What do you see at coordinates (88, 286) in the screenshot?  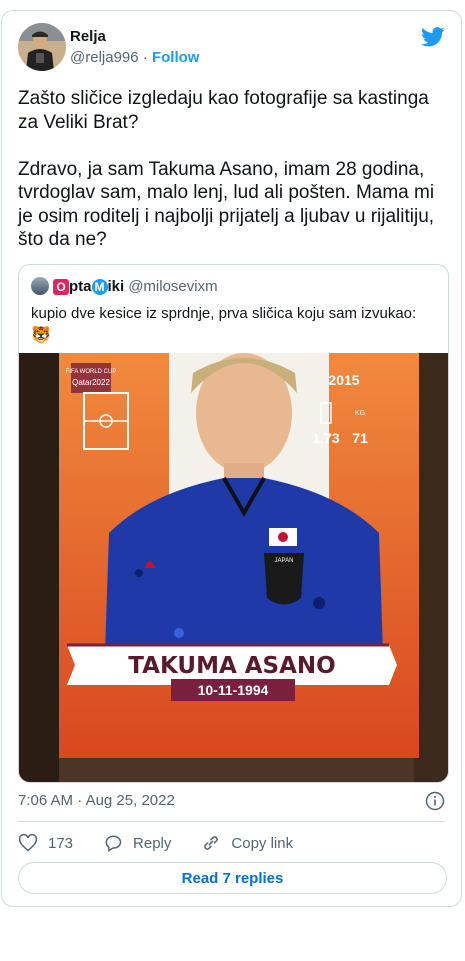 I see `quoted-author-name: Opta Miki` at bounding box center [88, 286].